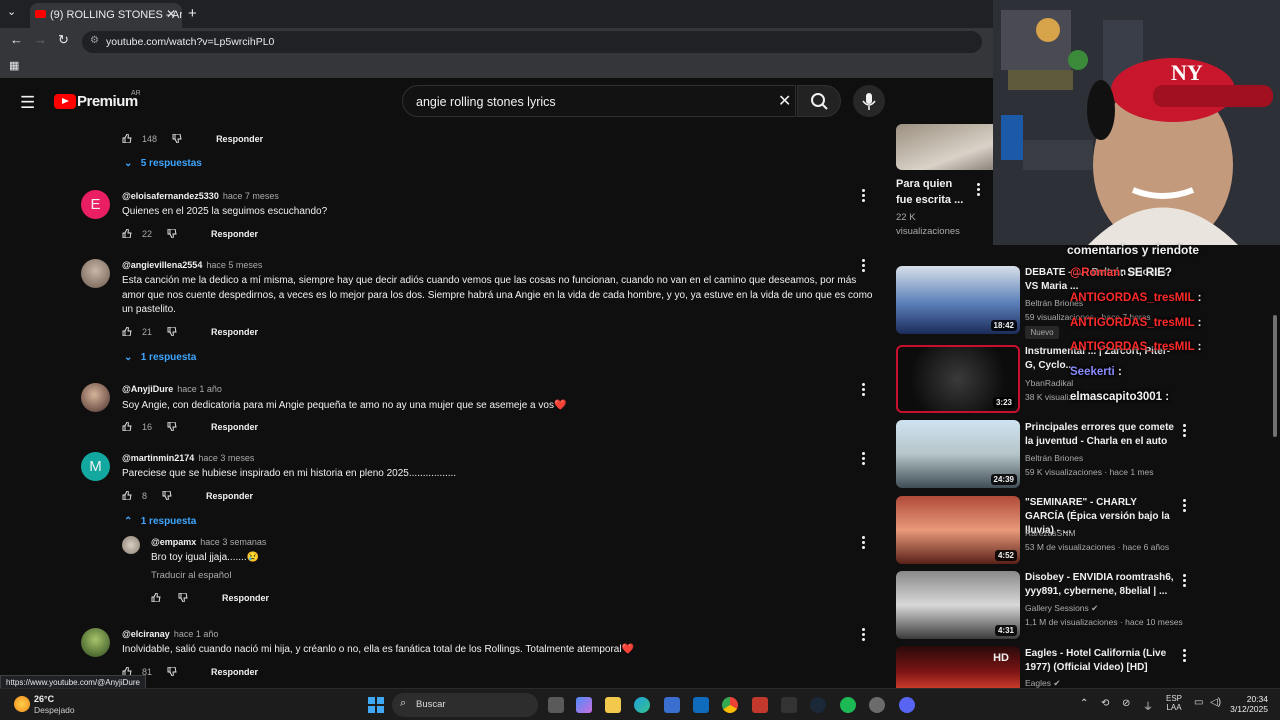 The height and width of the screenshot is (720, 1280). I want to click on channel-name: RarezasSNM, so click(1112, 533).